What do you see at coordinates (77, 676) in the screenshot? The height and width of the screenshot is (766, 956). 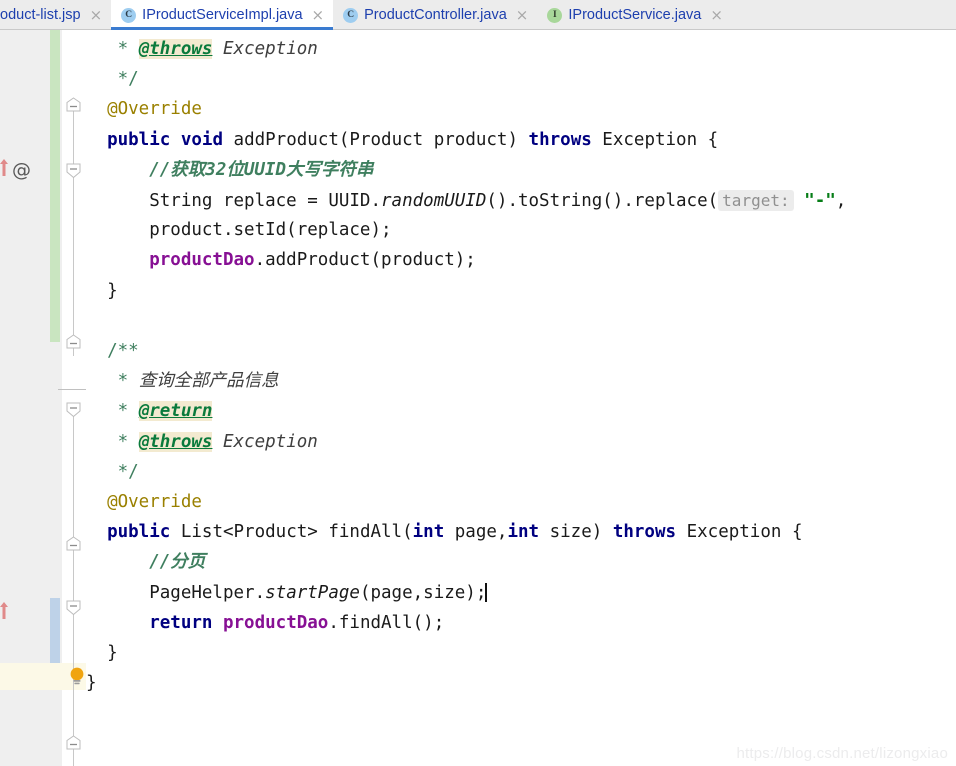 I see `intention-bulb-icon` at bounding box center [77, 676].